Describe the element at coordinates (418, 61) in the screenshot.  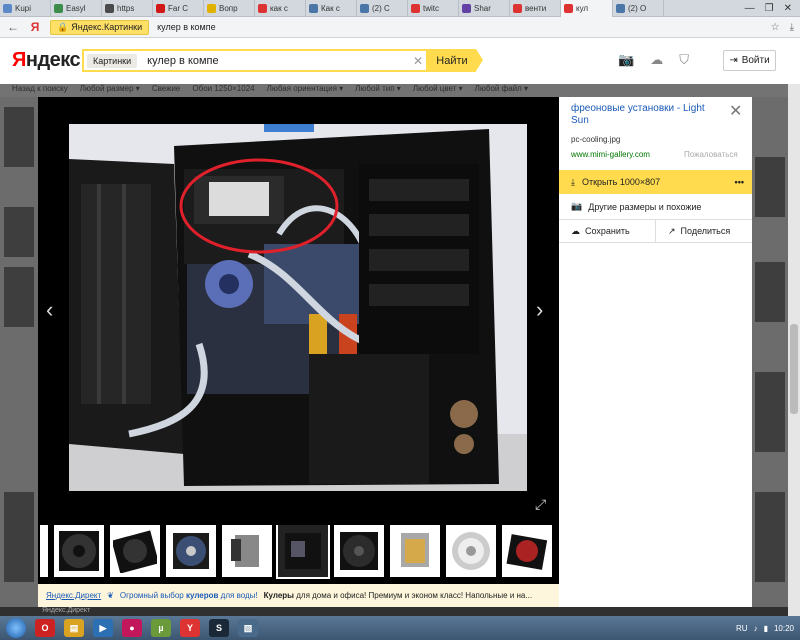
I see `clear-icon: ✕` at that location.